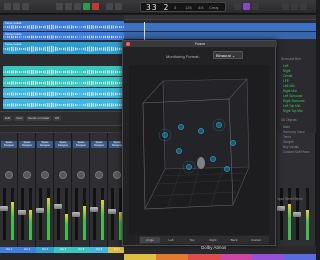  I want to click on tracks-area-right, so click(220, 30).